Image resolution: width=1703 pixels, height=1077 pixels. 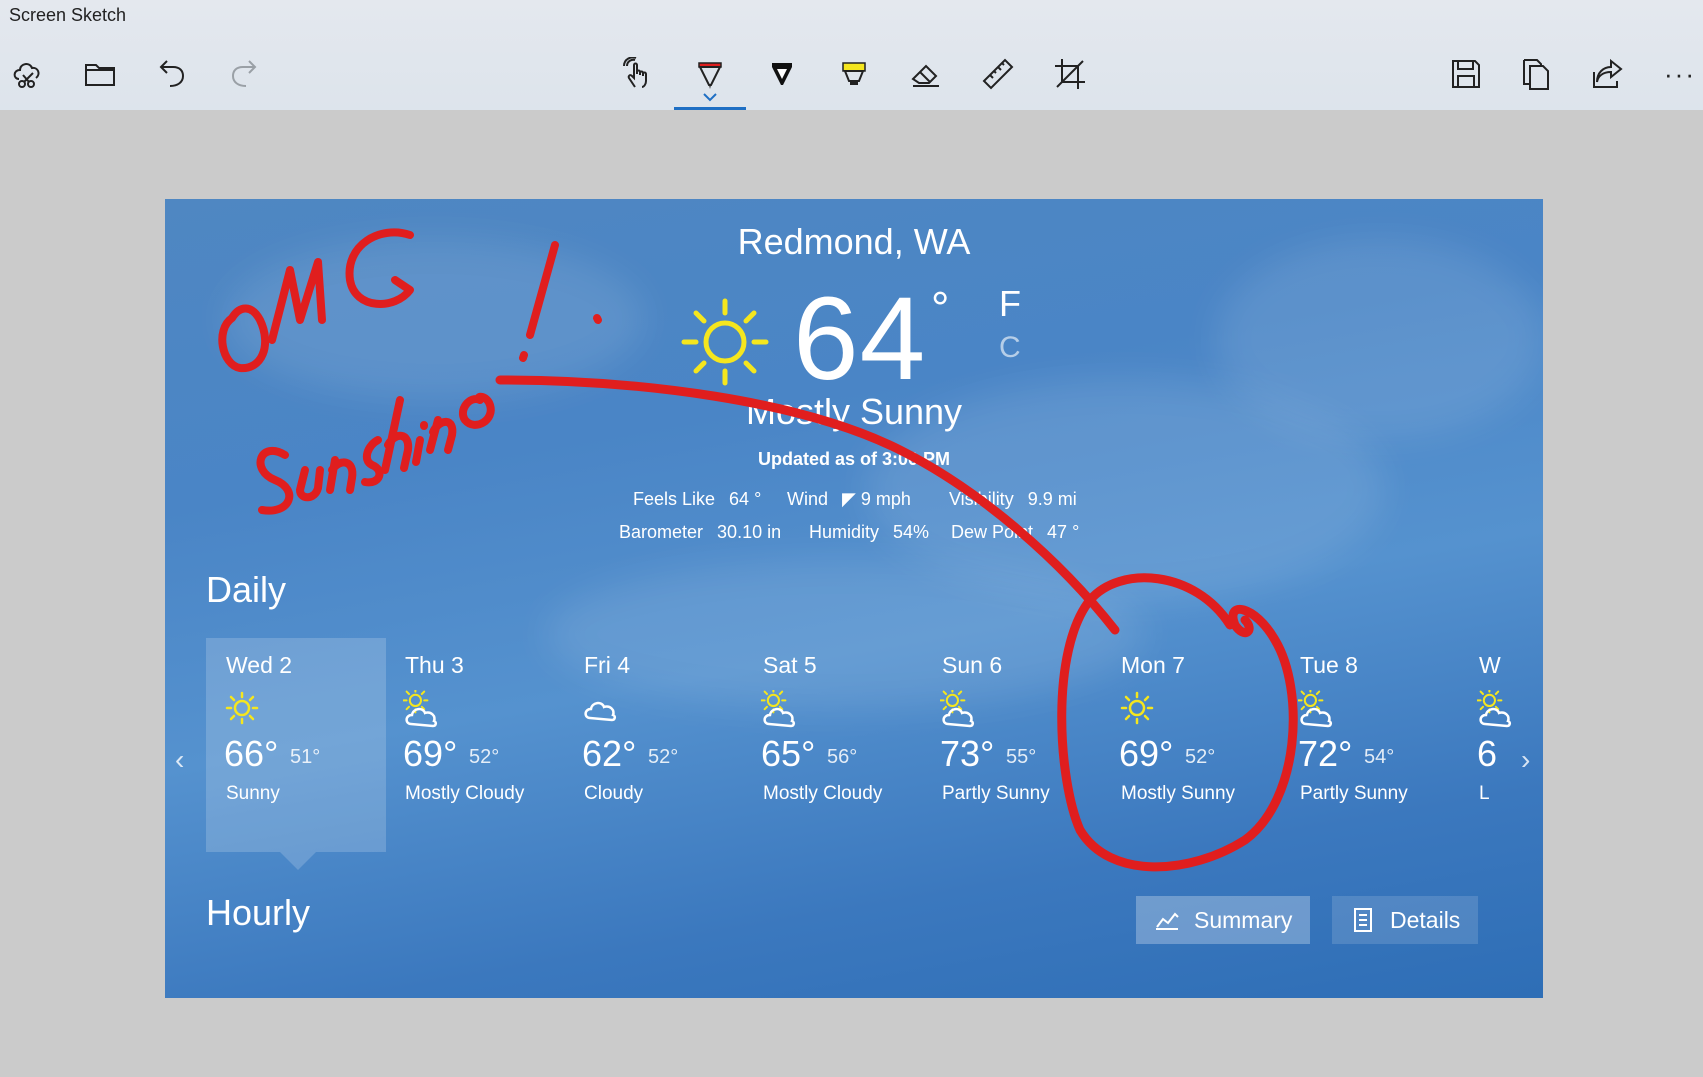 I want to click on current-temperature: 64, so click(x=860, y=339).